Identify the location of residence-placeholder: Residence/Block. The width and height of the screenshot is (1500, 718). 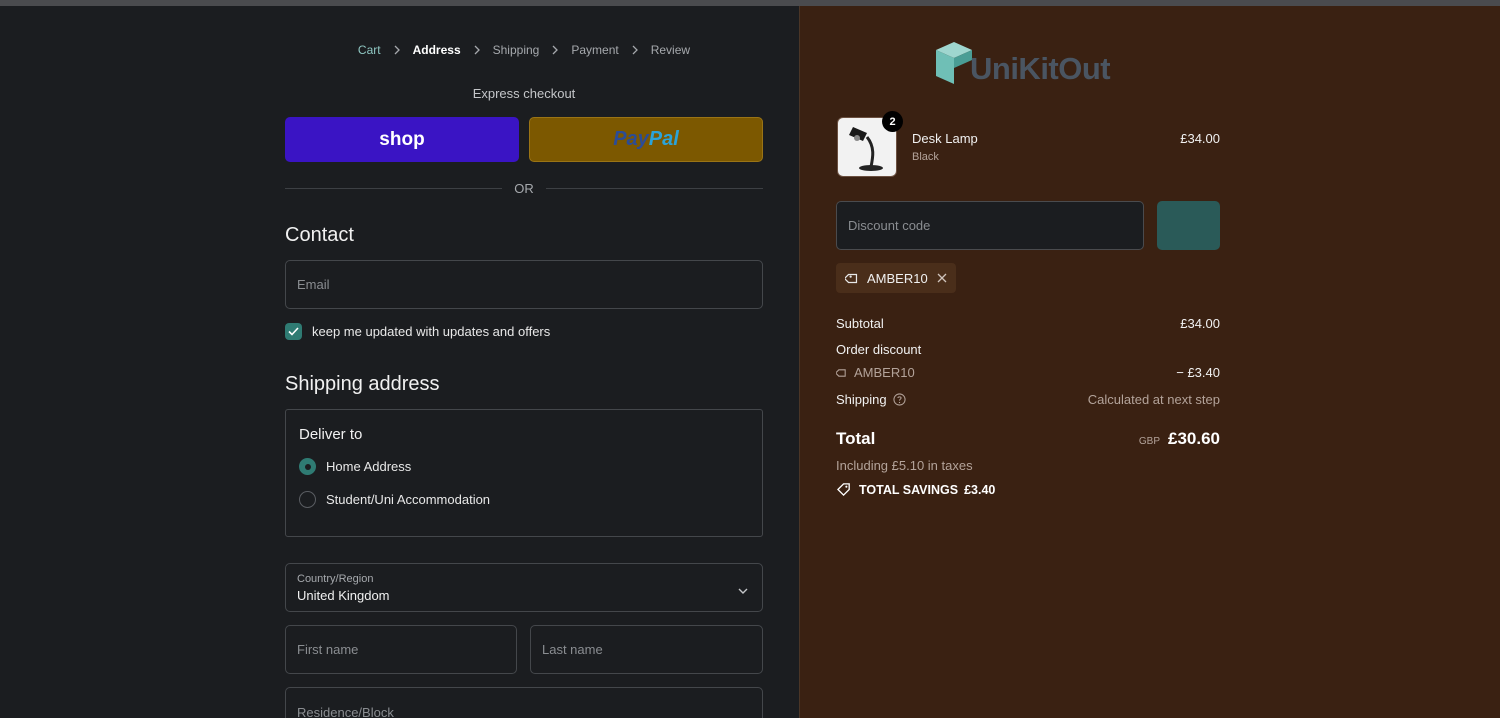
(345, 711).